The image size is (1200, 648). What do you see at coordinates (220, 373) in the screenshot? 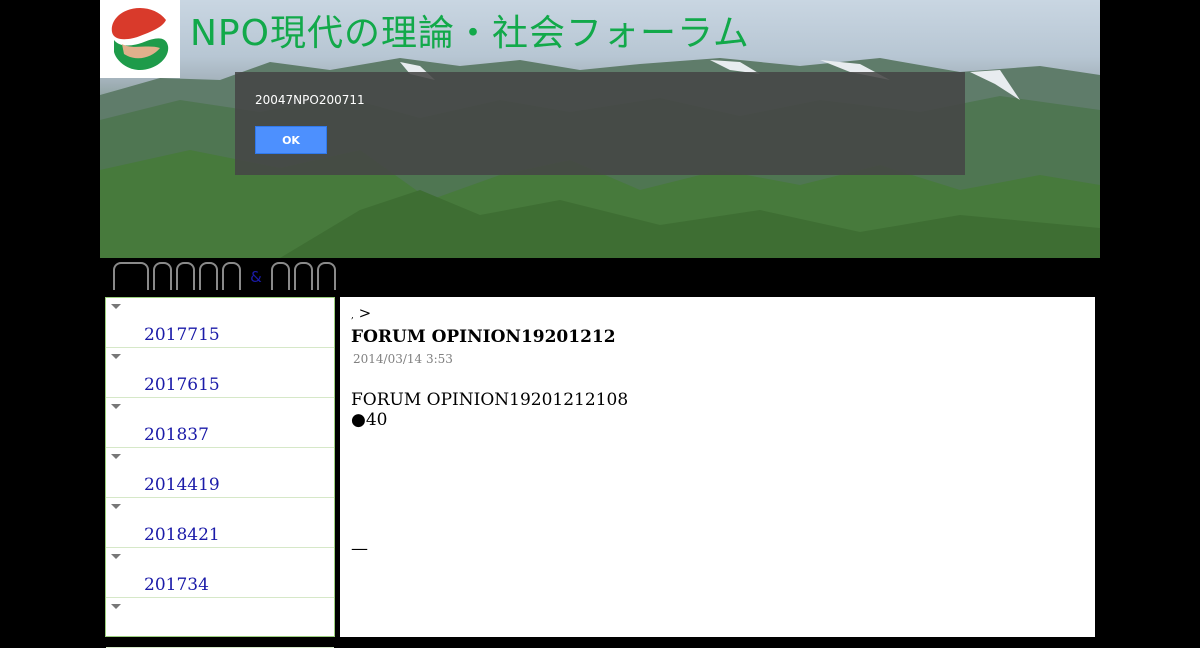
I see `sidebar-item: 2017615` at bounding box center [220, 373].